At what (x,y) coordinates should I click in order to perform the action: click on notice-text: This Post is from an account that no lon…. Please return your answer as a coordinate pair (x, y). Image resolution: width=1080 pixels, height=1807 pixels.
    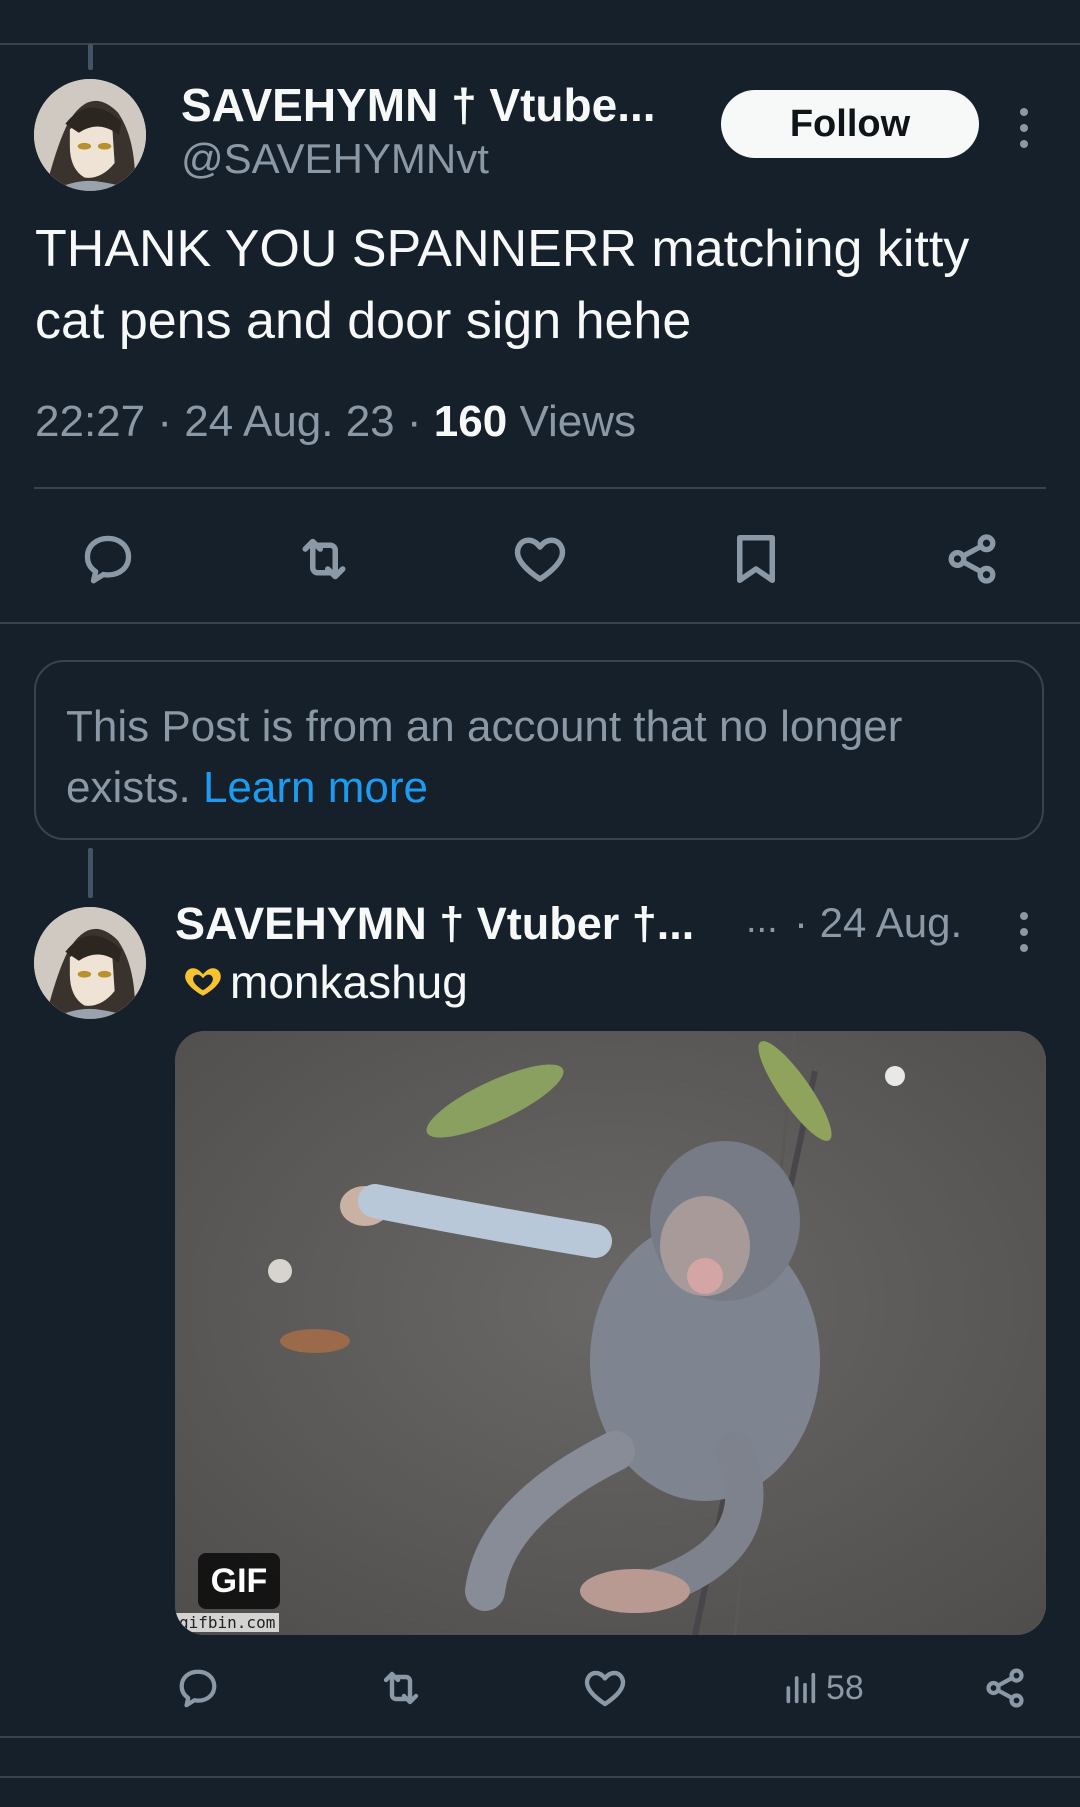
    Looking at the image, I should click on (484, 757).